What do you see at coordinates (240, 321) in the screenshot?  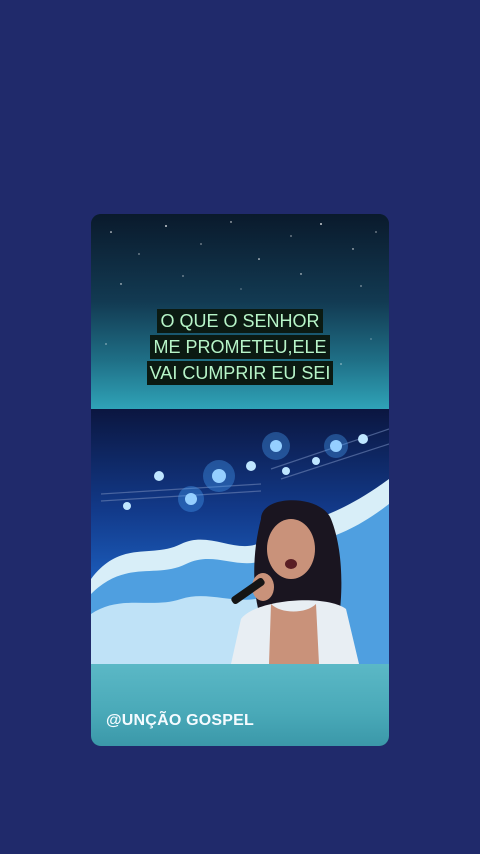 I see `caption-line-1: O QUE O SENHOR` at bounding box center [240, 321].